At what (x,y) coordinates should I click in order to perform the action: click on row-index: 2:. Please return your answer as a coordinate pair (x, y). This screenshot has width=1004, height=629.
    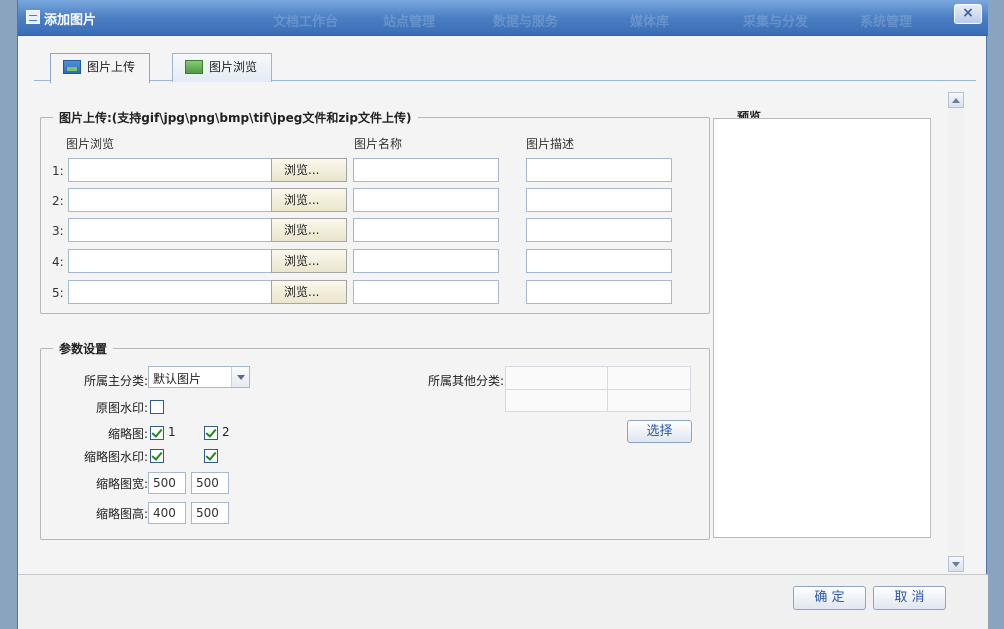
    Looking at the image, I should click on (58, 201).